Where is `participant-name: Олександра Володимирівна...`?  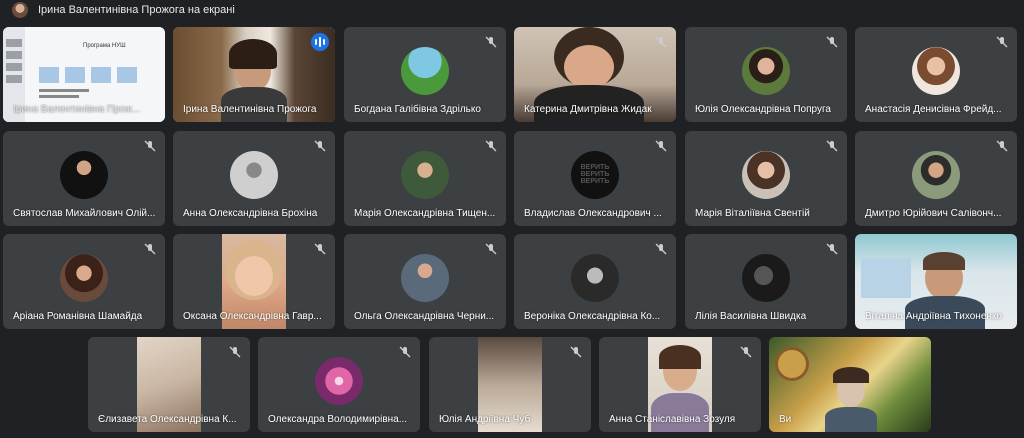
participant-name: Олександра Володимирівна... is located at coordinates (338, 419).